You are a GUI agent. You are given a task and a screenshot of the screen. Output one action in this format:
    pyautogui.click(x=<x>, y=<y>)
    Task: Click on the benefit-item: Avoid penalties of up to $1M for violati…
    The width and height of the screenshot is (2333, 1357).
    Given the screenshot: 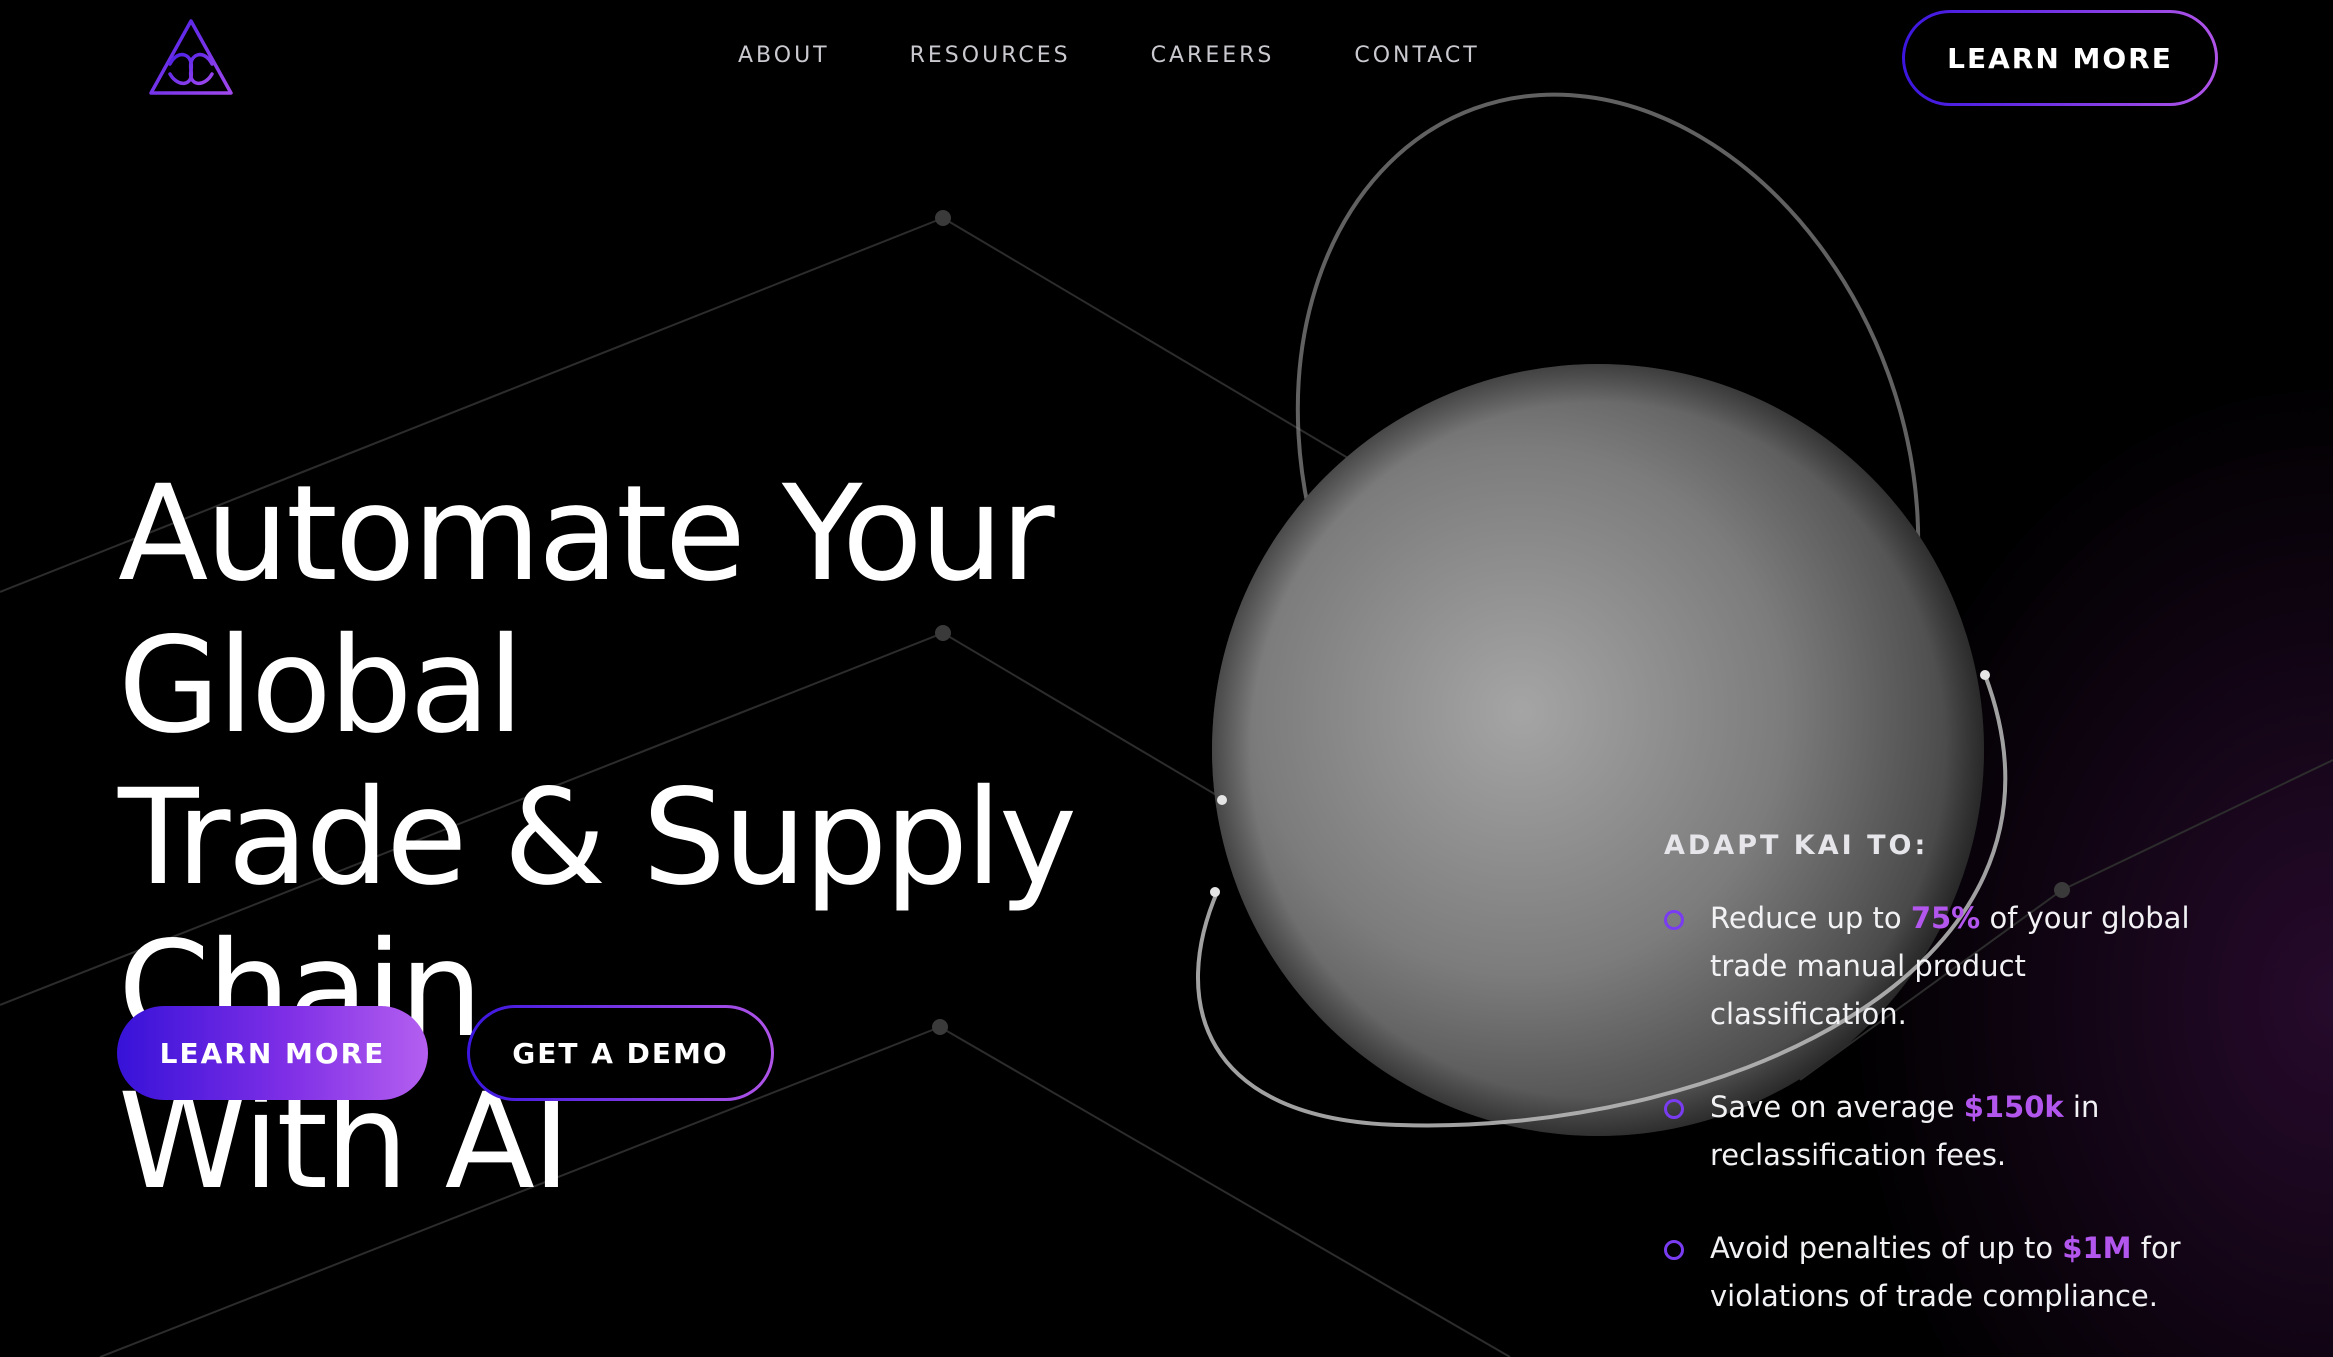 What is the action you would take?
    pyautogui.click(x=1944, y=1272)
    